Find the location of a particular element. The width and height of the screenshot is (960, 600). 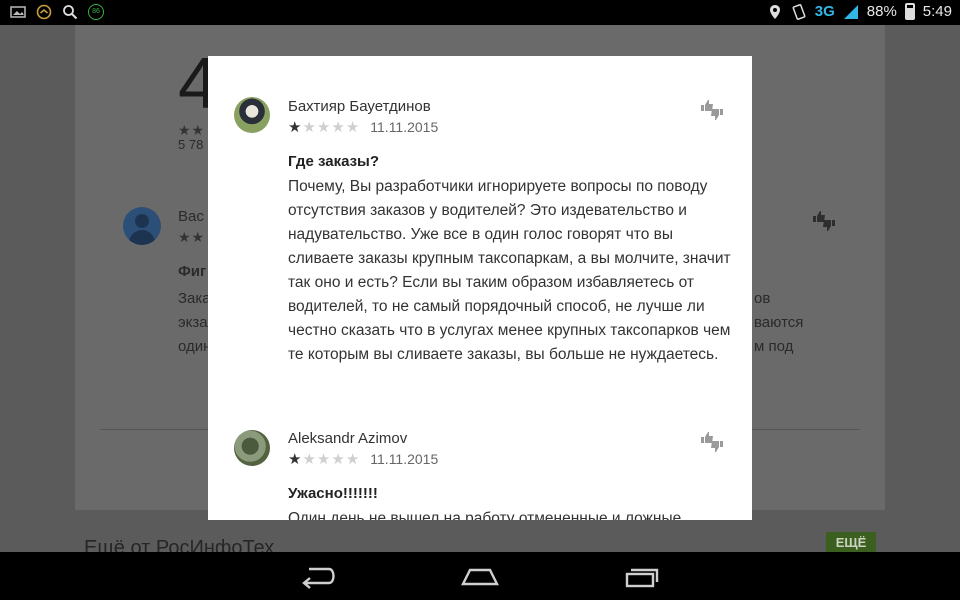

review-line-1-end: ов is located at coordinates (762, 298).